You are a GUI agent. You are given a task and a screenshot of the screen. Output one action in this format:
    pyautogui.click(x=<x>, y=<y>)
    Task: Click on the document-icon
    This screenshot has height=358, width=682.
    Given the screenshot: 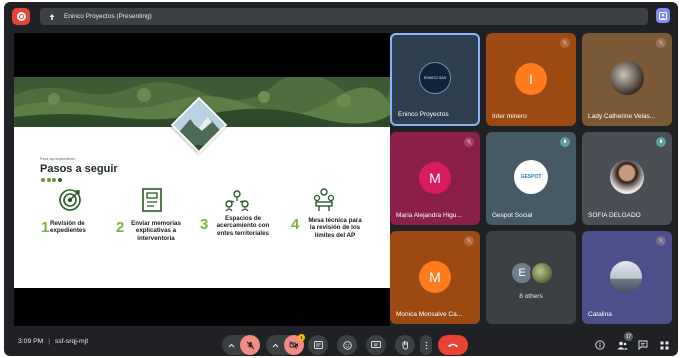 What is the action you would take?
    pyautogui.click(x=152, y=200)
    